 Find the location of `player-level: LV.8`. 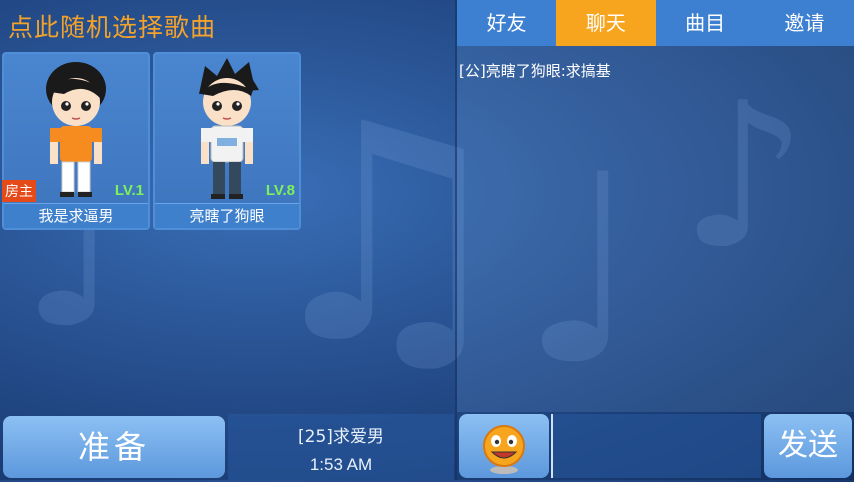

player-level: LV.8 is located at coordinates (280, 190).